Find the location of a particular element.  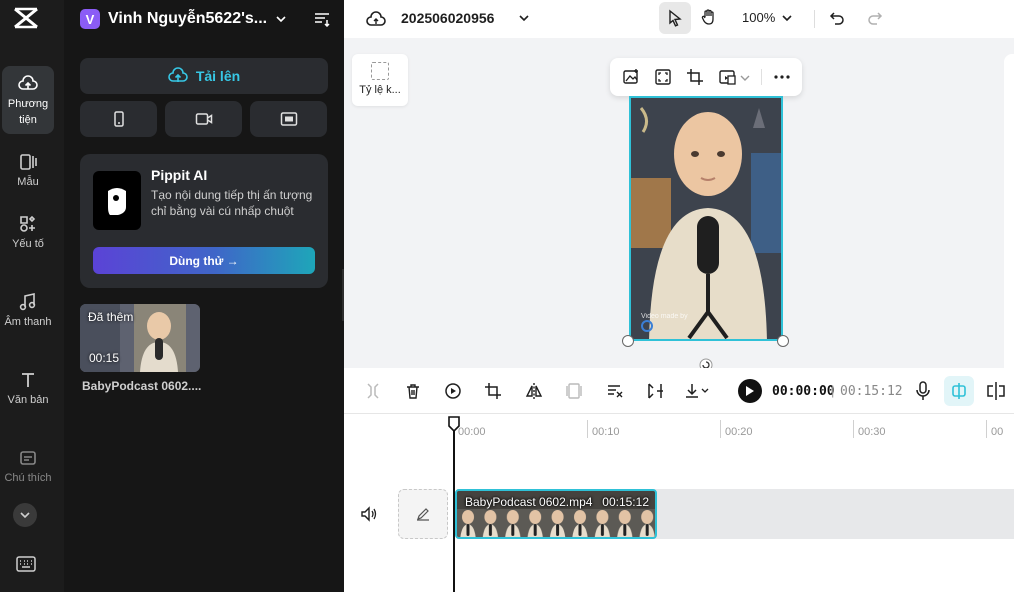

rail-item-elements: Yếu tố is located at coordinates (28, 233).